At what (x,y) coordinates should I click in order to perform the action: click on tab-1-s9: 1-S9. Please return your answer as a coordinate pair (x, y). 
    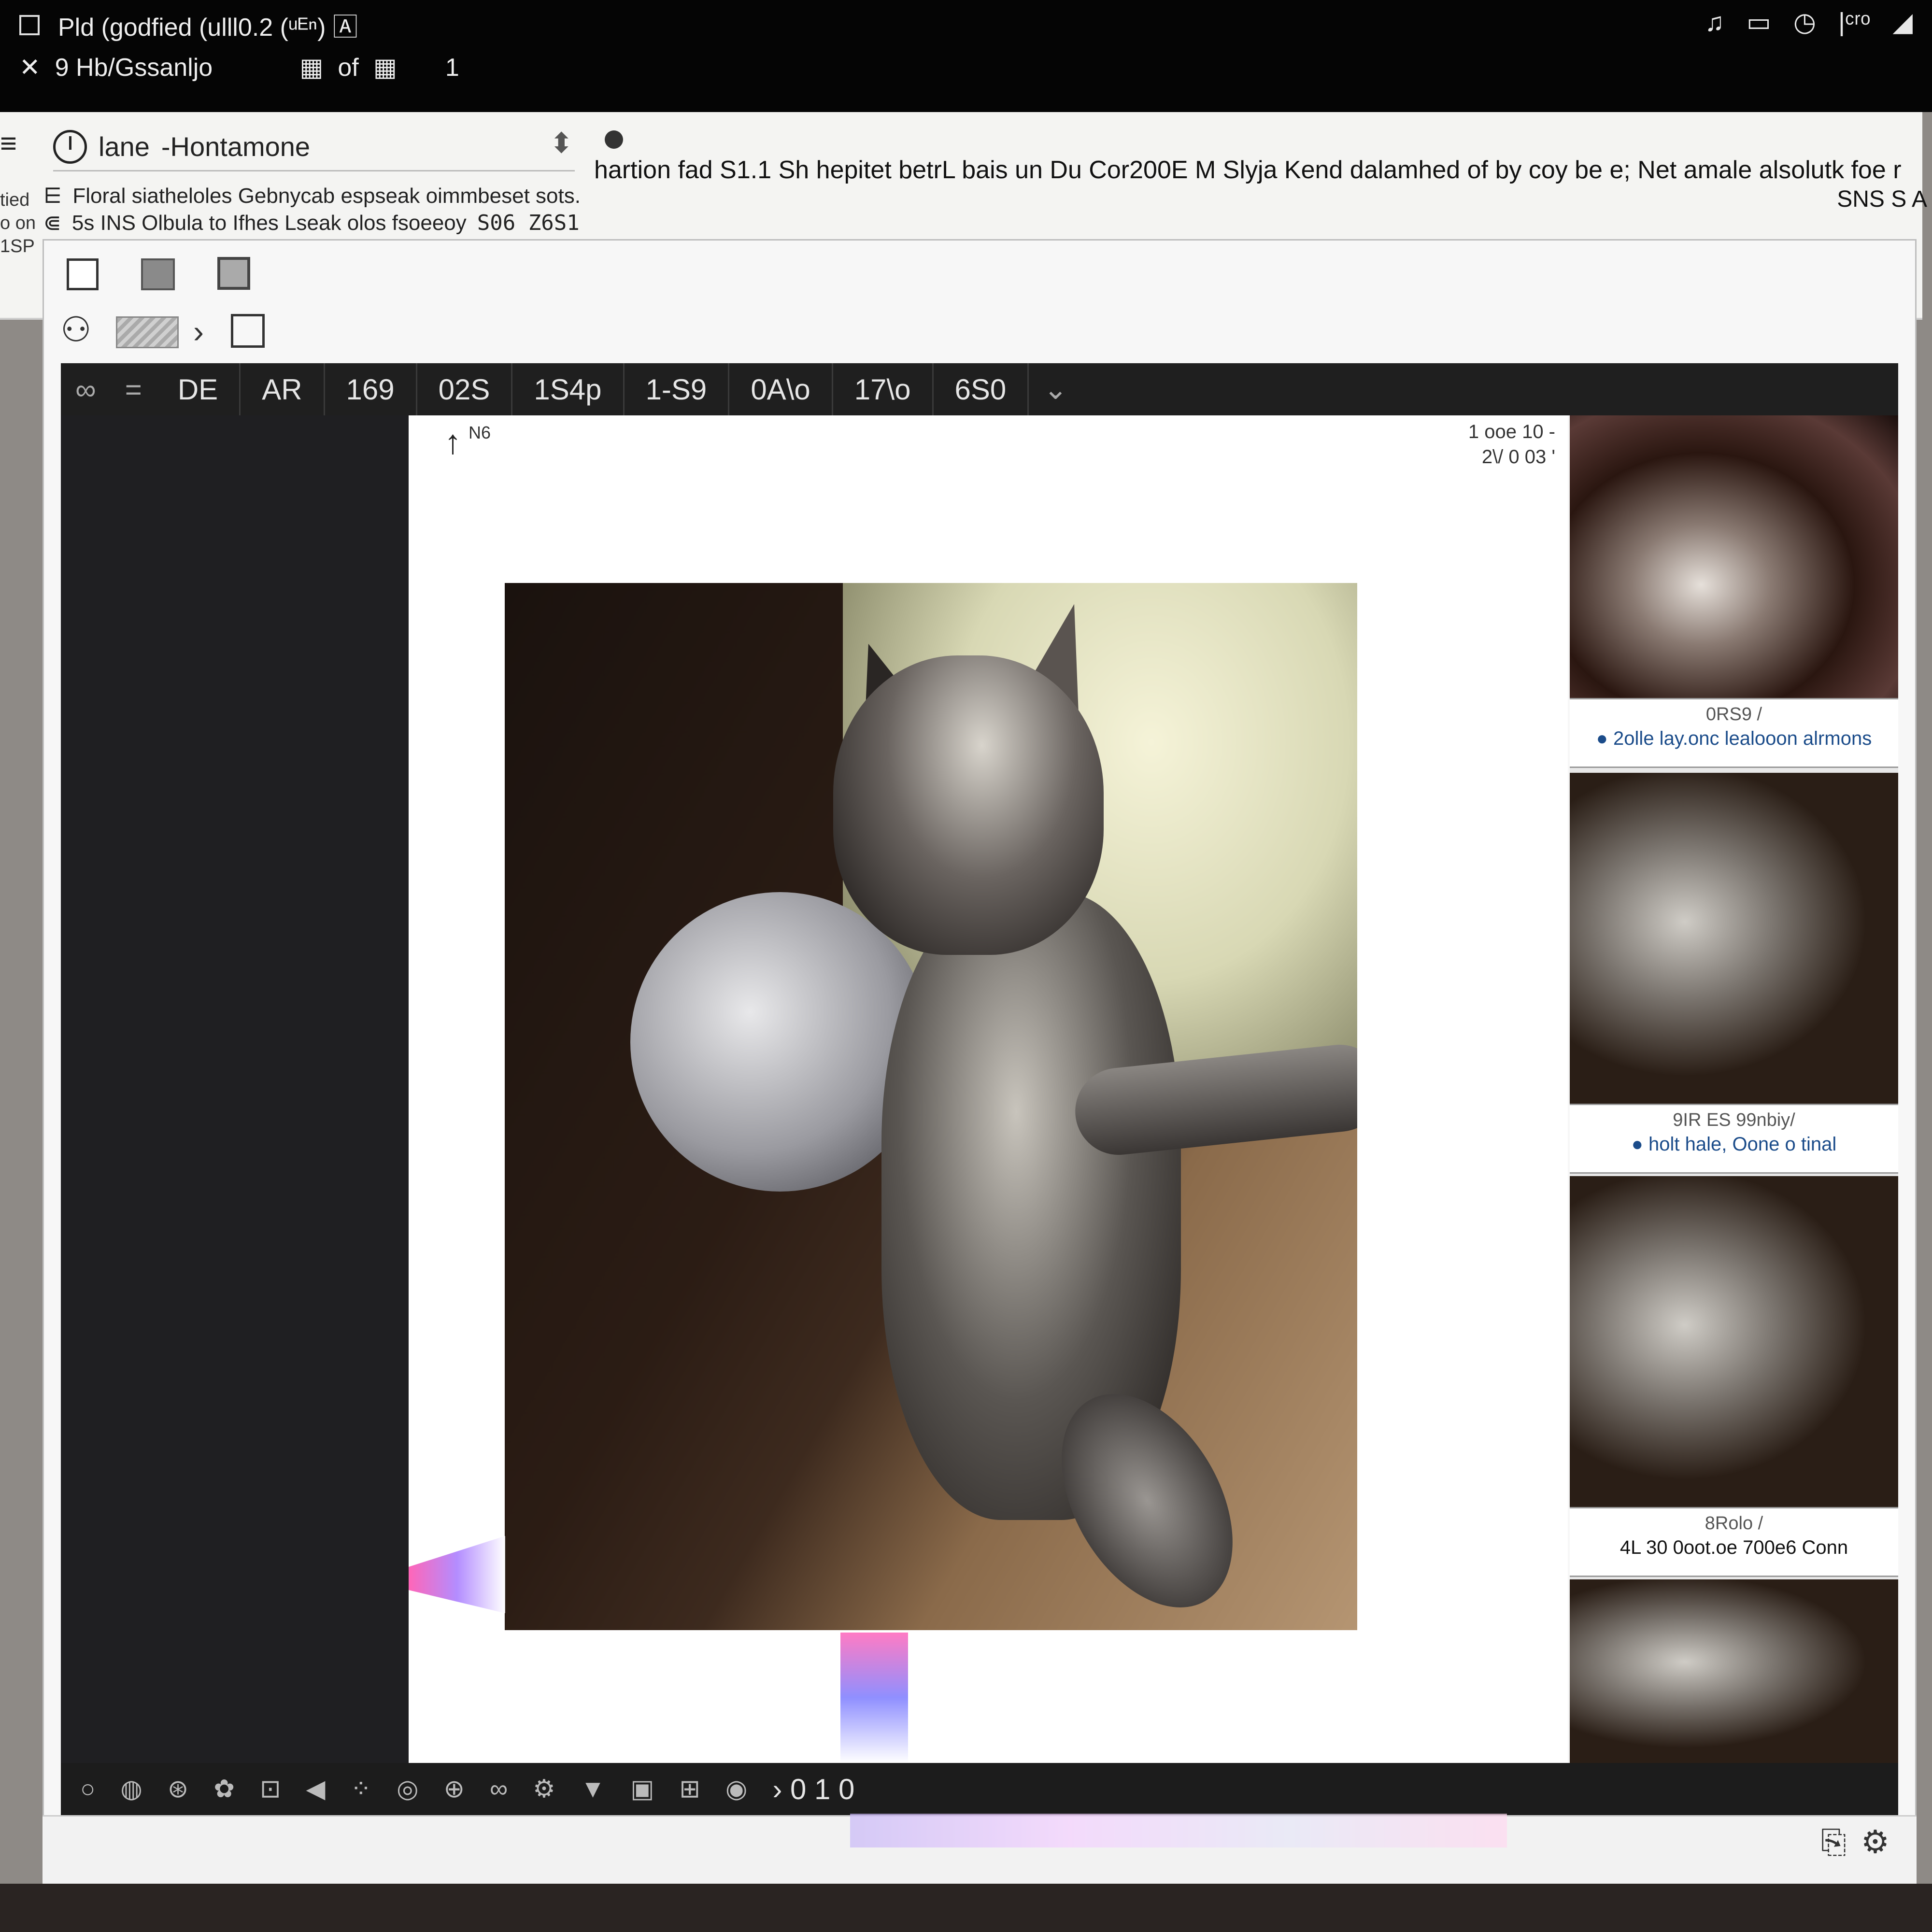
    Looking at the image, I should click on (677, 389).